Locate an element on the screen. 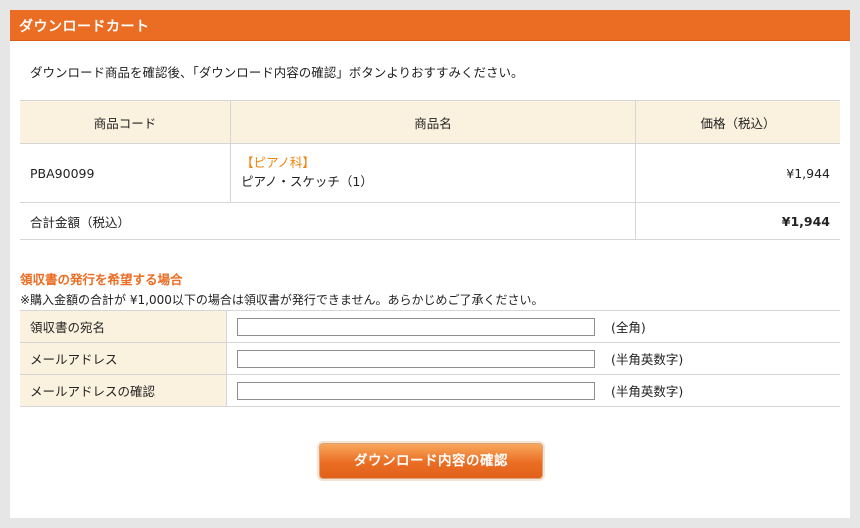 The width and height of the screenshot is (860, 528). item-category: 【ピアノ科】 is located at coordinates (278, 162).